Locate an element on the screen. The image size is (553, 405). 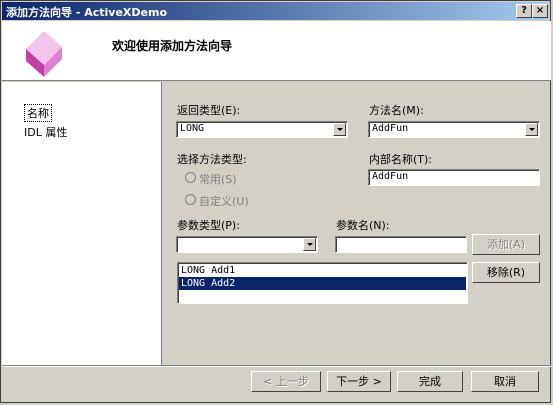
remove-parameter-button: 移除(R) is located at coordinates (506, 272).